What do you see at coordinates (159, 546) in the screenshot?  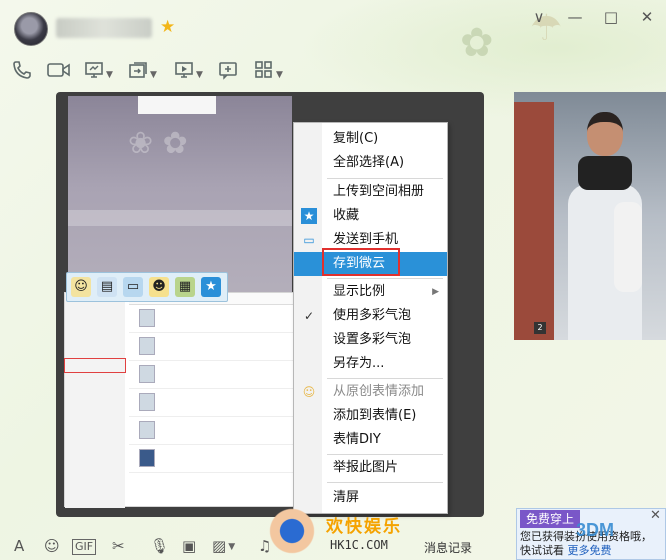 I see `microphone-icon: 🎙` at bounding box center [159, 546].